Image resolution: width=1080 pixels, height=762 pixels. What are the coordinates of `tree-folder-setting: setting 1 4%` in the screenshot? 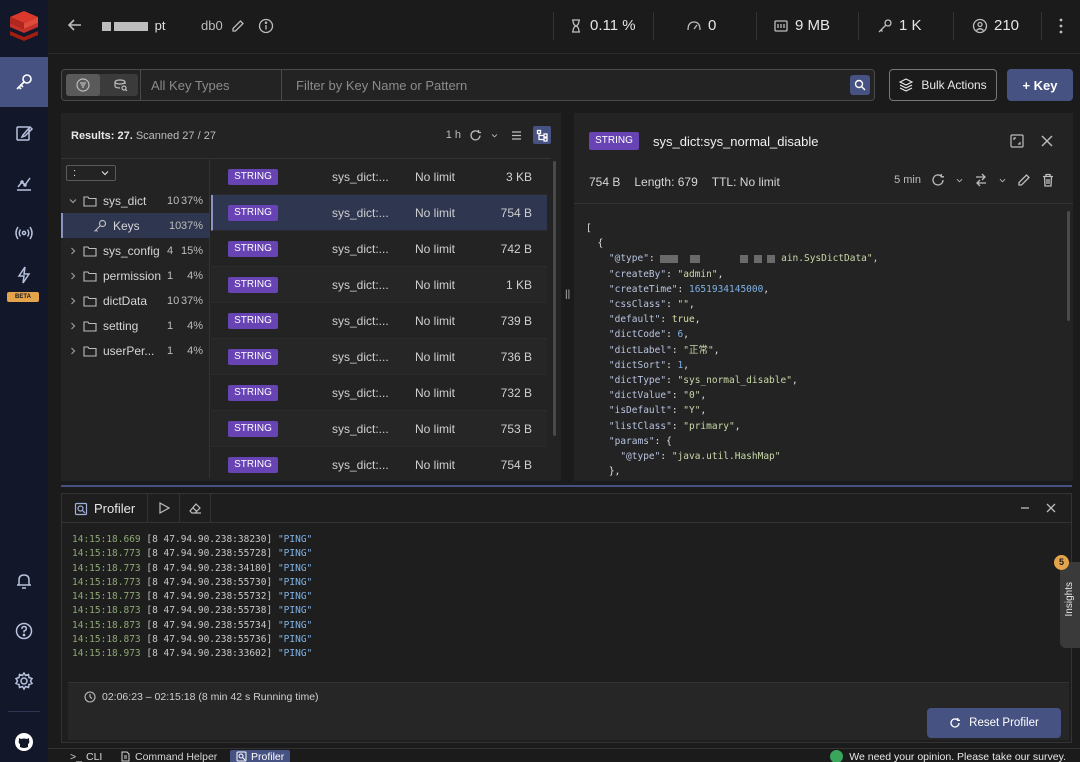 It's located at (135, 325).